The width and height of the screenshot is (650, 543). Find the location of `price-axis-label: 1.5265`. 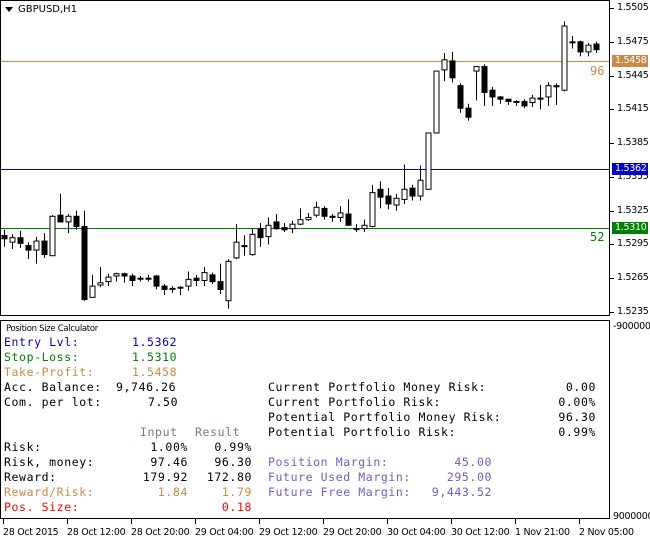

price-axis-label: 1.5265 is located at coordinates (633, 277).